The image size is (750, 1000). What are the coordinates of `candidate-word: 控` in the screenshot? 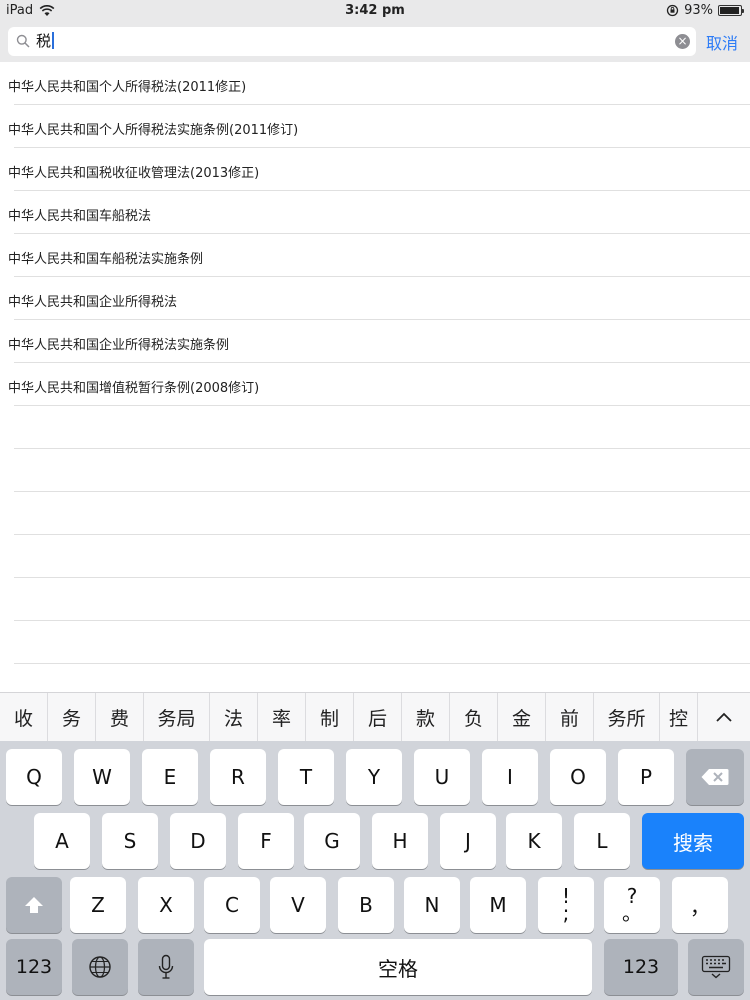 It's located at (679, 717).